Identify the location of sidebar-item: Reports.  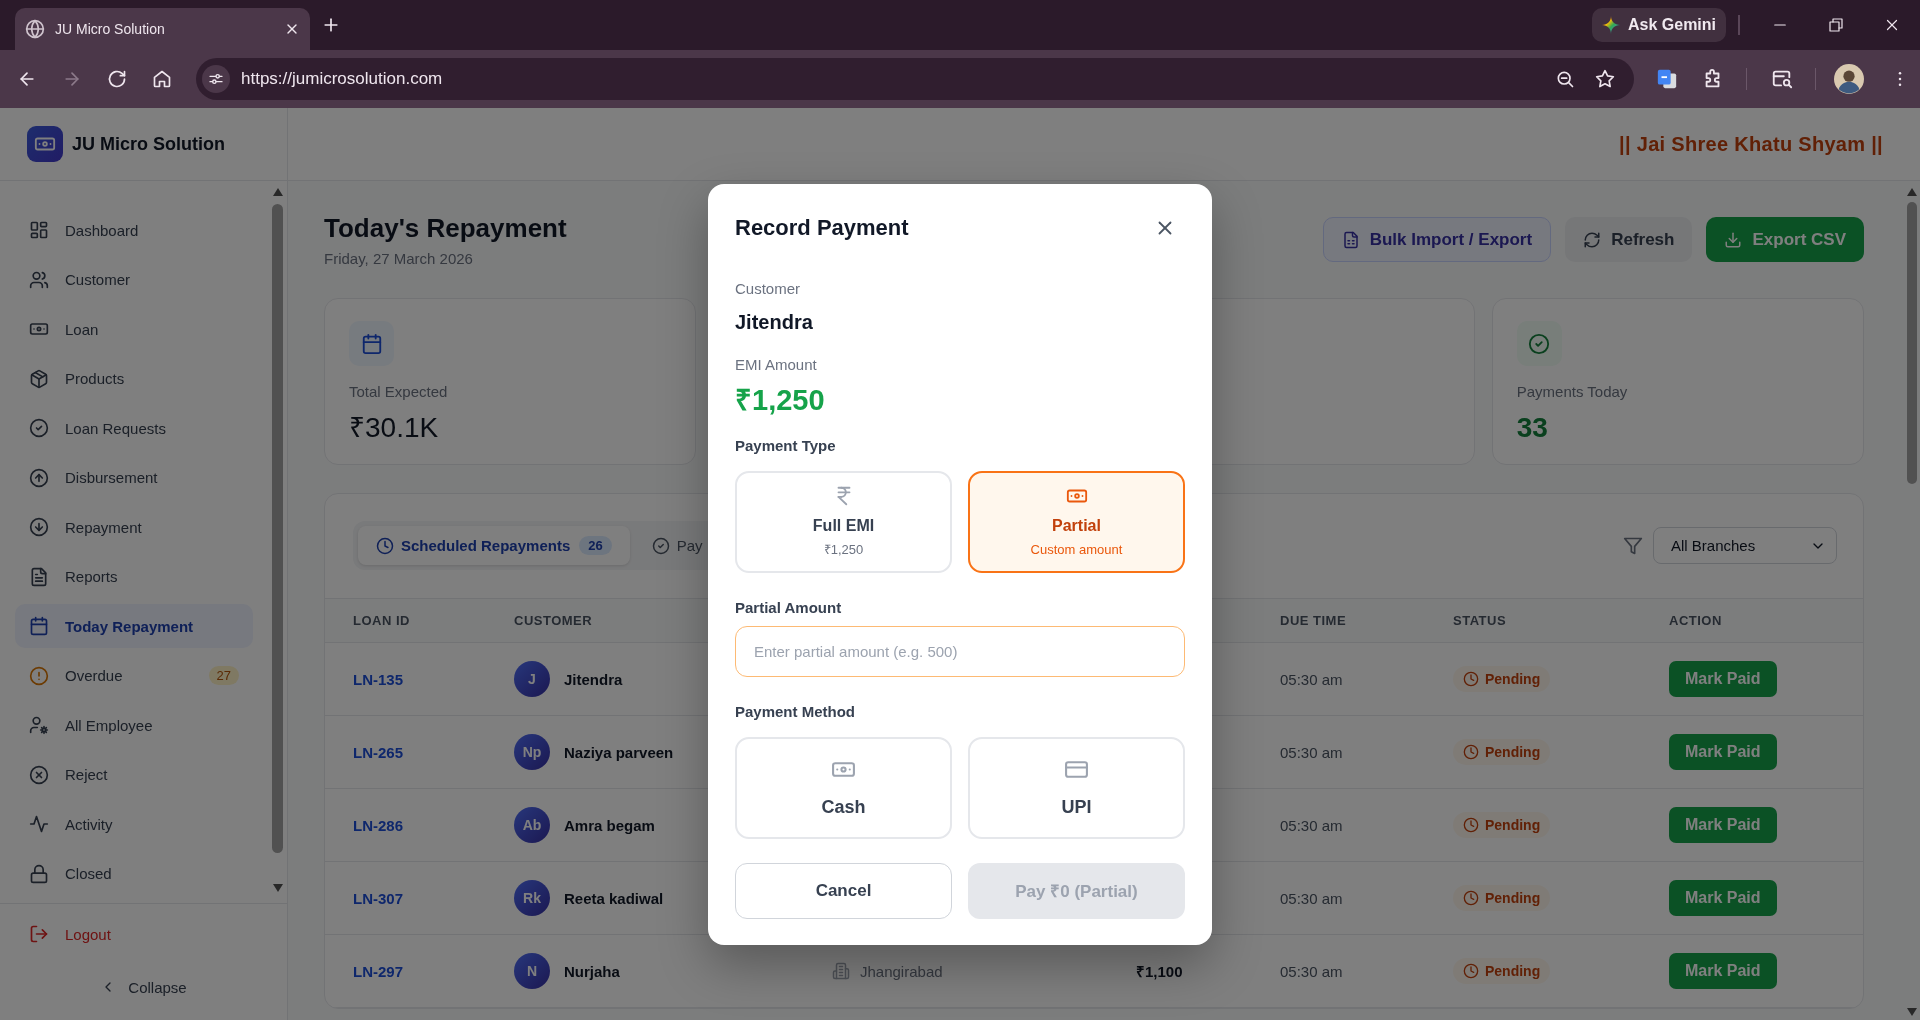
(134, 576).